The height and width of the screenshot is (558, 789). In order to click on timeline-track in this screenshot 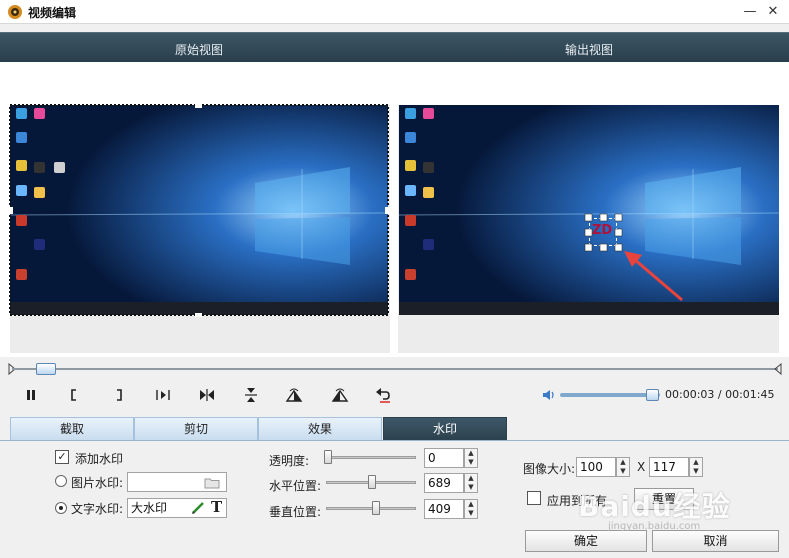, I will do `click(395, 369)`.